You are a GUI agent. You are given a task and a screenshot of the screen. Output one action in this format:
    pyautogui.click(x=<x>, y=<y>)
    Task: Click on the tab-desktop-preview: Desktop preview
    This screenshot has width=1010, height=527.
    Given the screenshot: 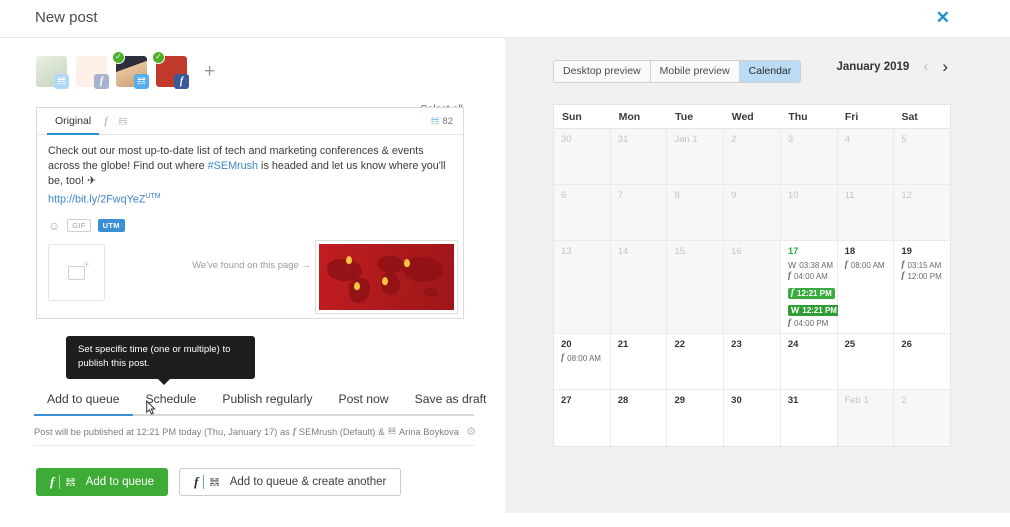 What is the action you would take?
    pyautogui.click(x=602, y=71)
    